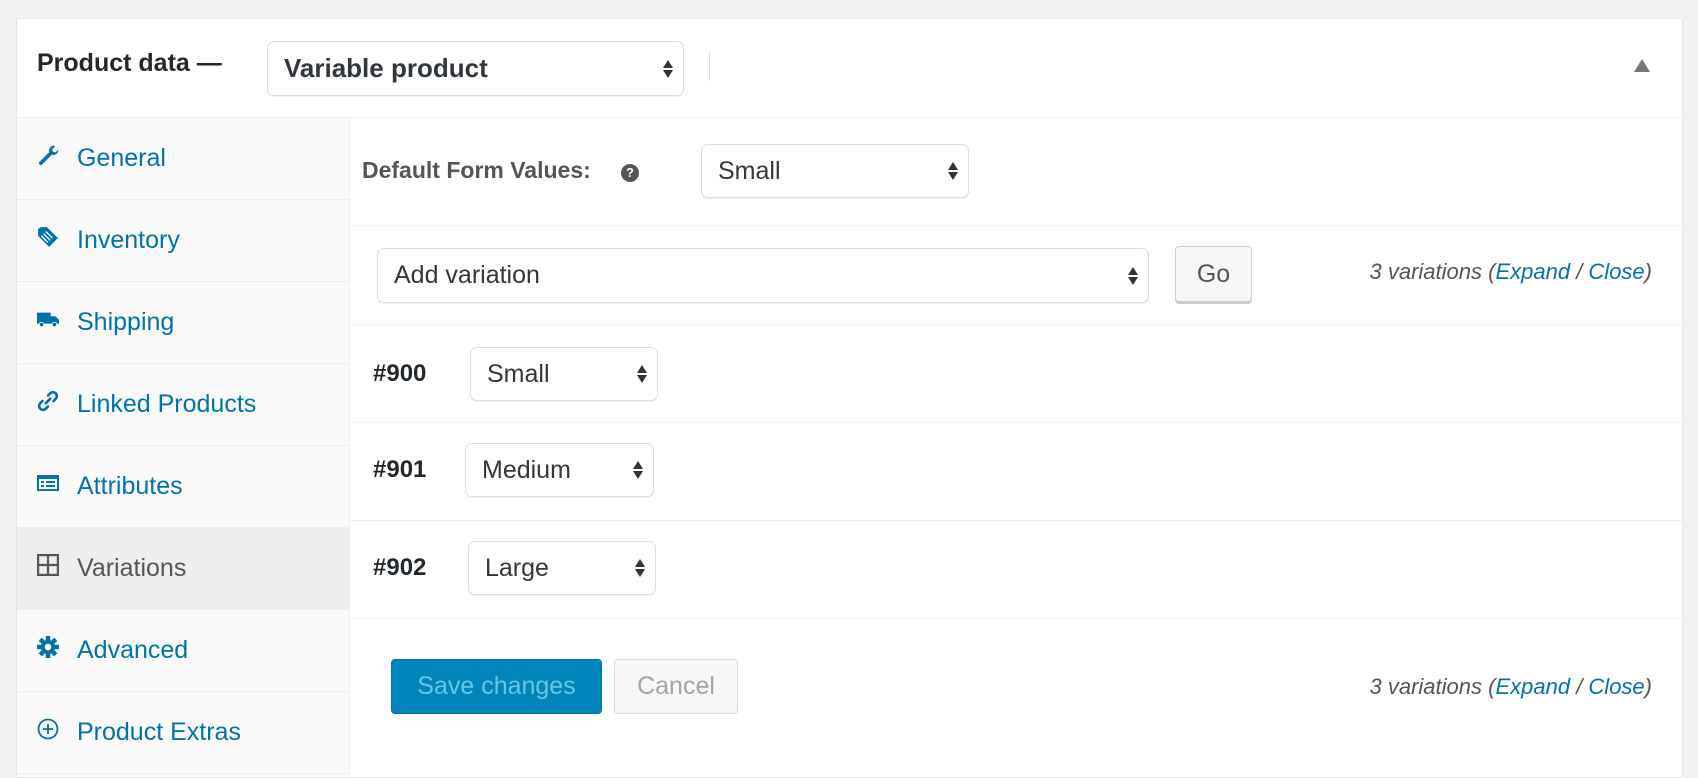 The width and height of the screenshot is (1698, 778). What do you see at coordinates (630, 173) in the screenshot?
I see `help-icon: ?` at bounding box center [630, 173].